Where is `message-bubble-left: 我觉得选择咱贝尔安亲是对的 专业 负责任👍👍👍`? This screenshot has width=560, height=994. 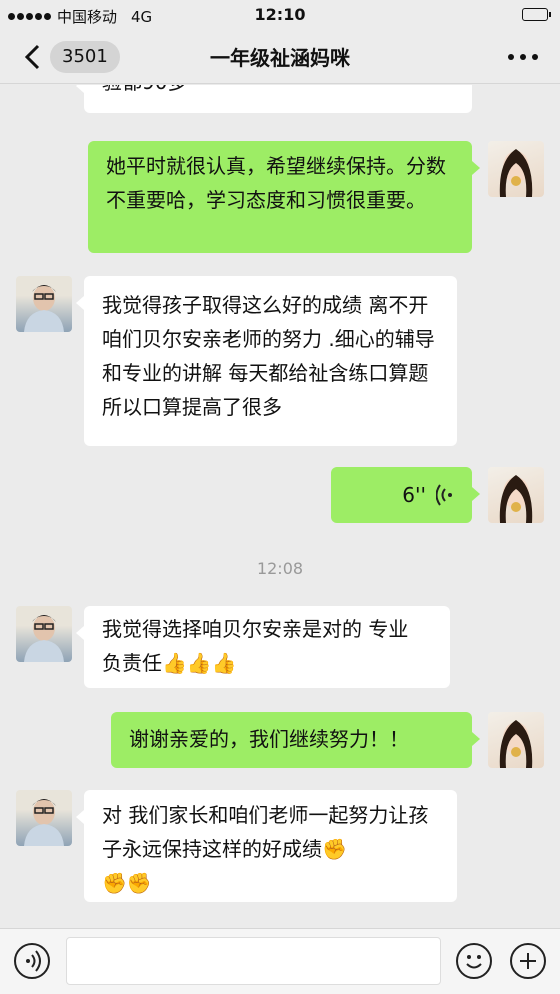 message-bubble-left: 我觉得选择咱贝尔安亲是对的 专业 负责任👍👍👍 is located at coordinates (263, 647).